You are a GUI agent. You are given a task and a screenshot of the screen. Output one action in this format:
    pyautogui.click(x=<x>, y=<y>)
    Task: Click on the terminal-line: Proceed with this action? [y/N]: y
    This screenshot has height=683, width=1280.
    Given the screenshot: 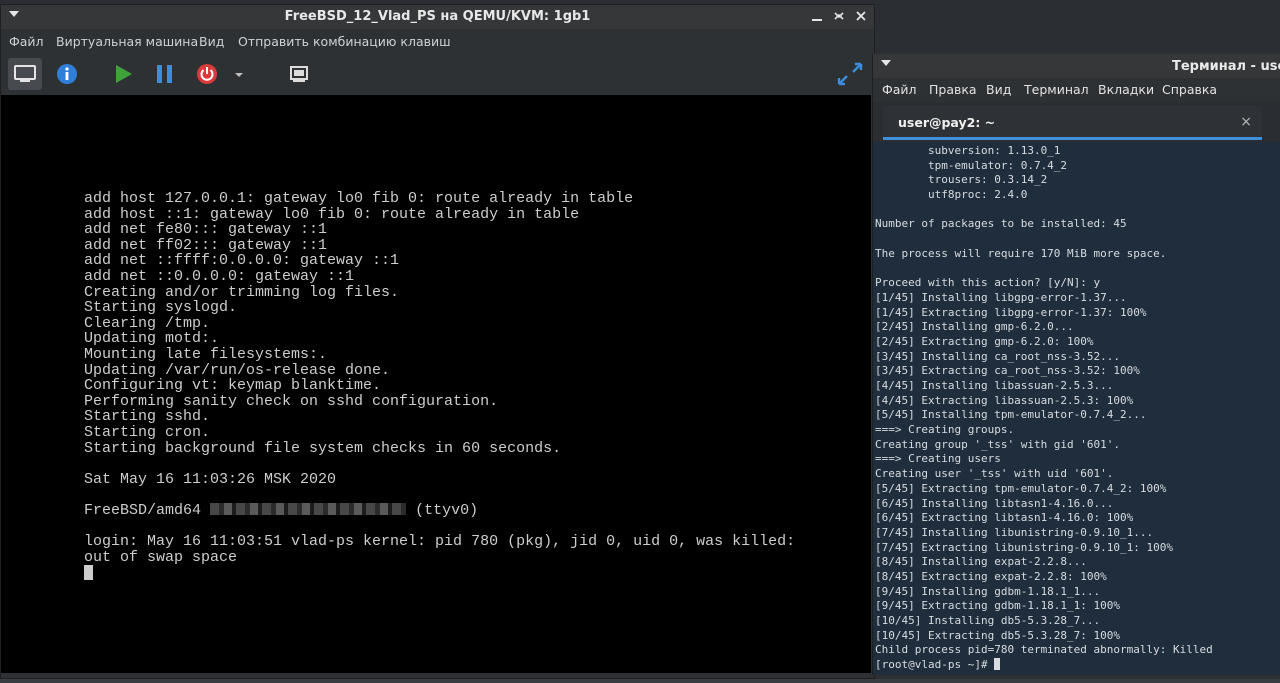 What is the action you would take?
    pyautogui.click(x=988, y=283)
    